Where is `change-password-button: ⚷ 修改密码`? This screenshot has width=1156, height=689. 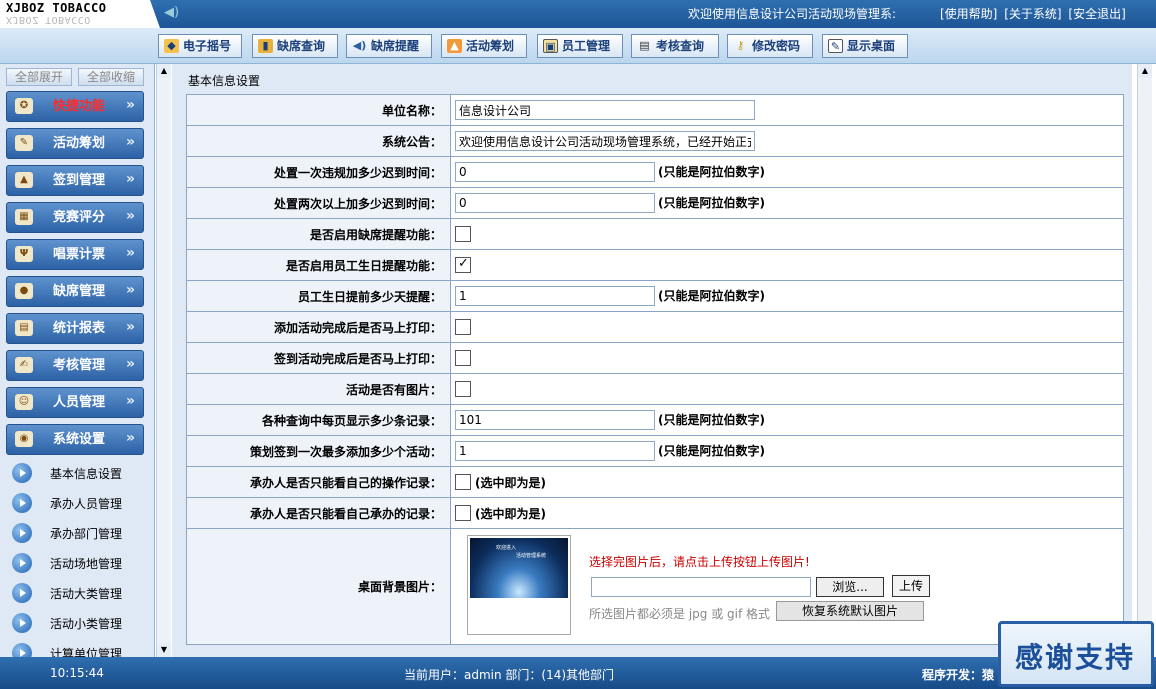
change-password-button: ⚷ 修改密码 is located at coordinates (770, 46).